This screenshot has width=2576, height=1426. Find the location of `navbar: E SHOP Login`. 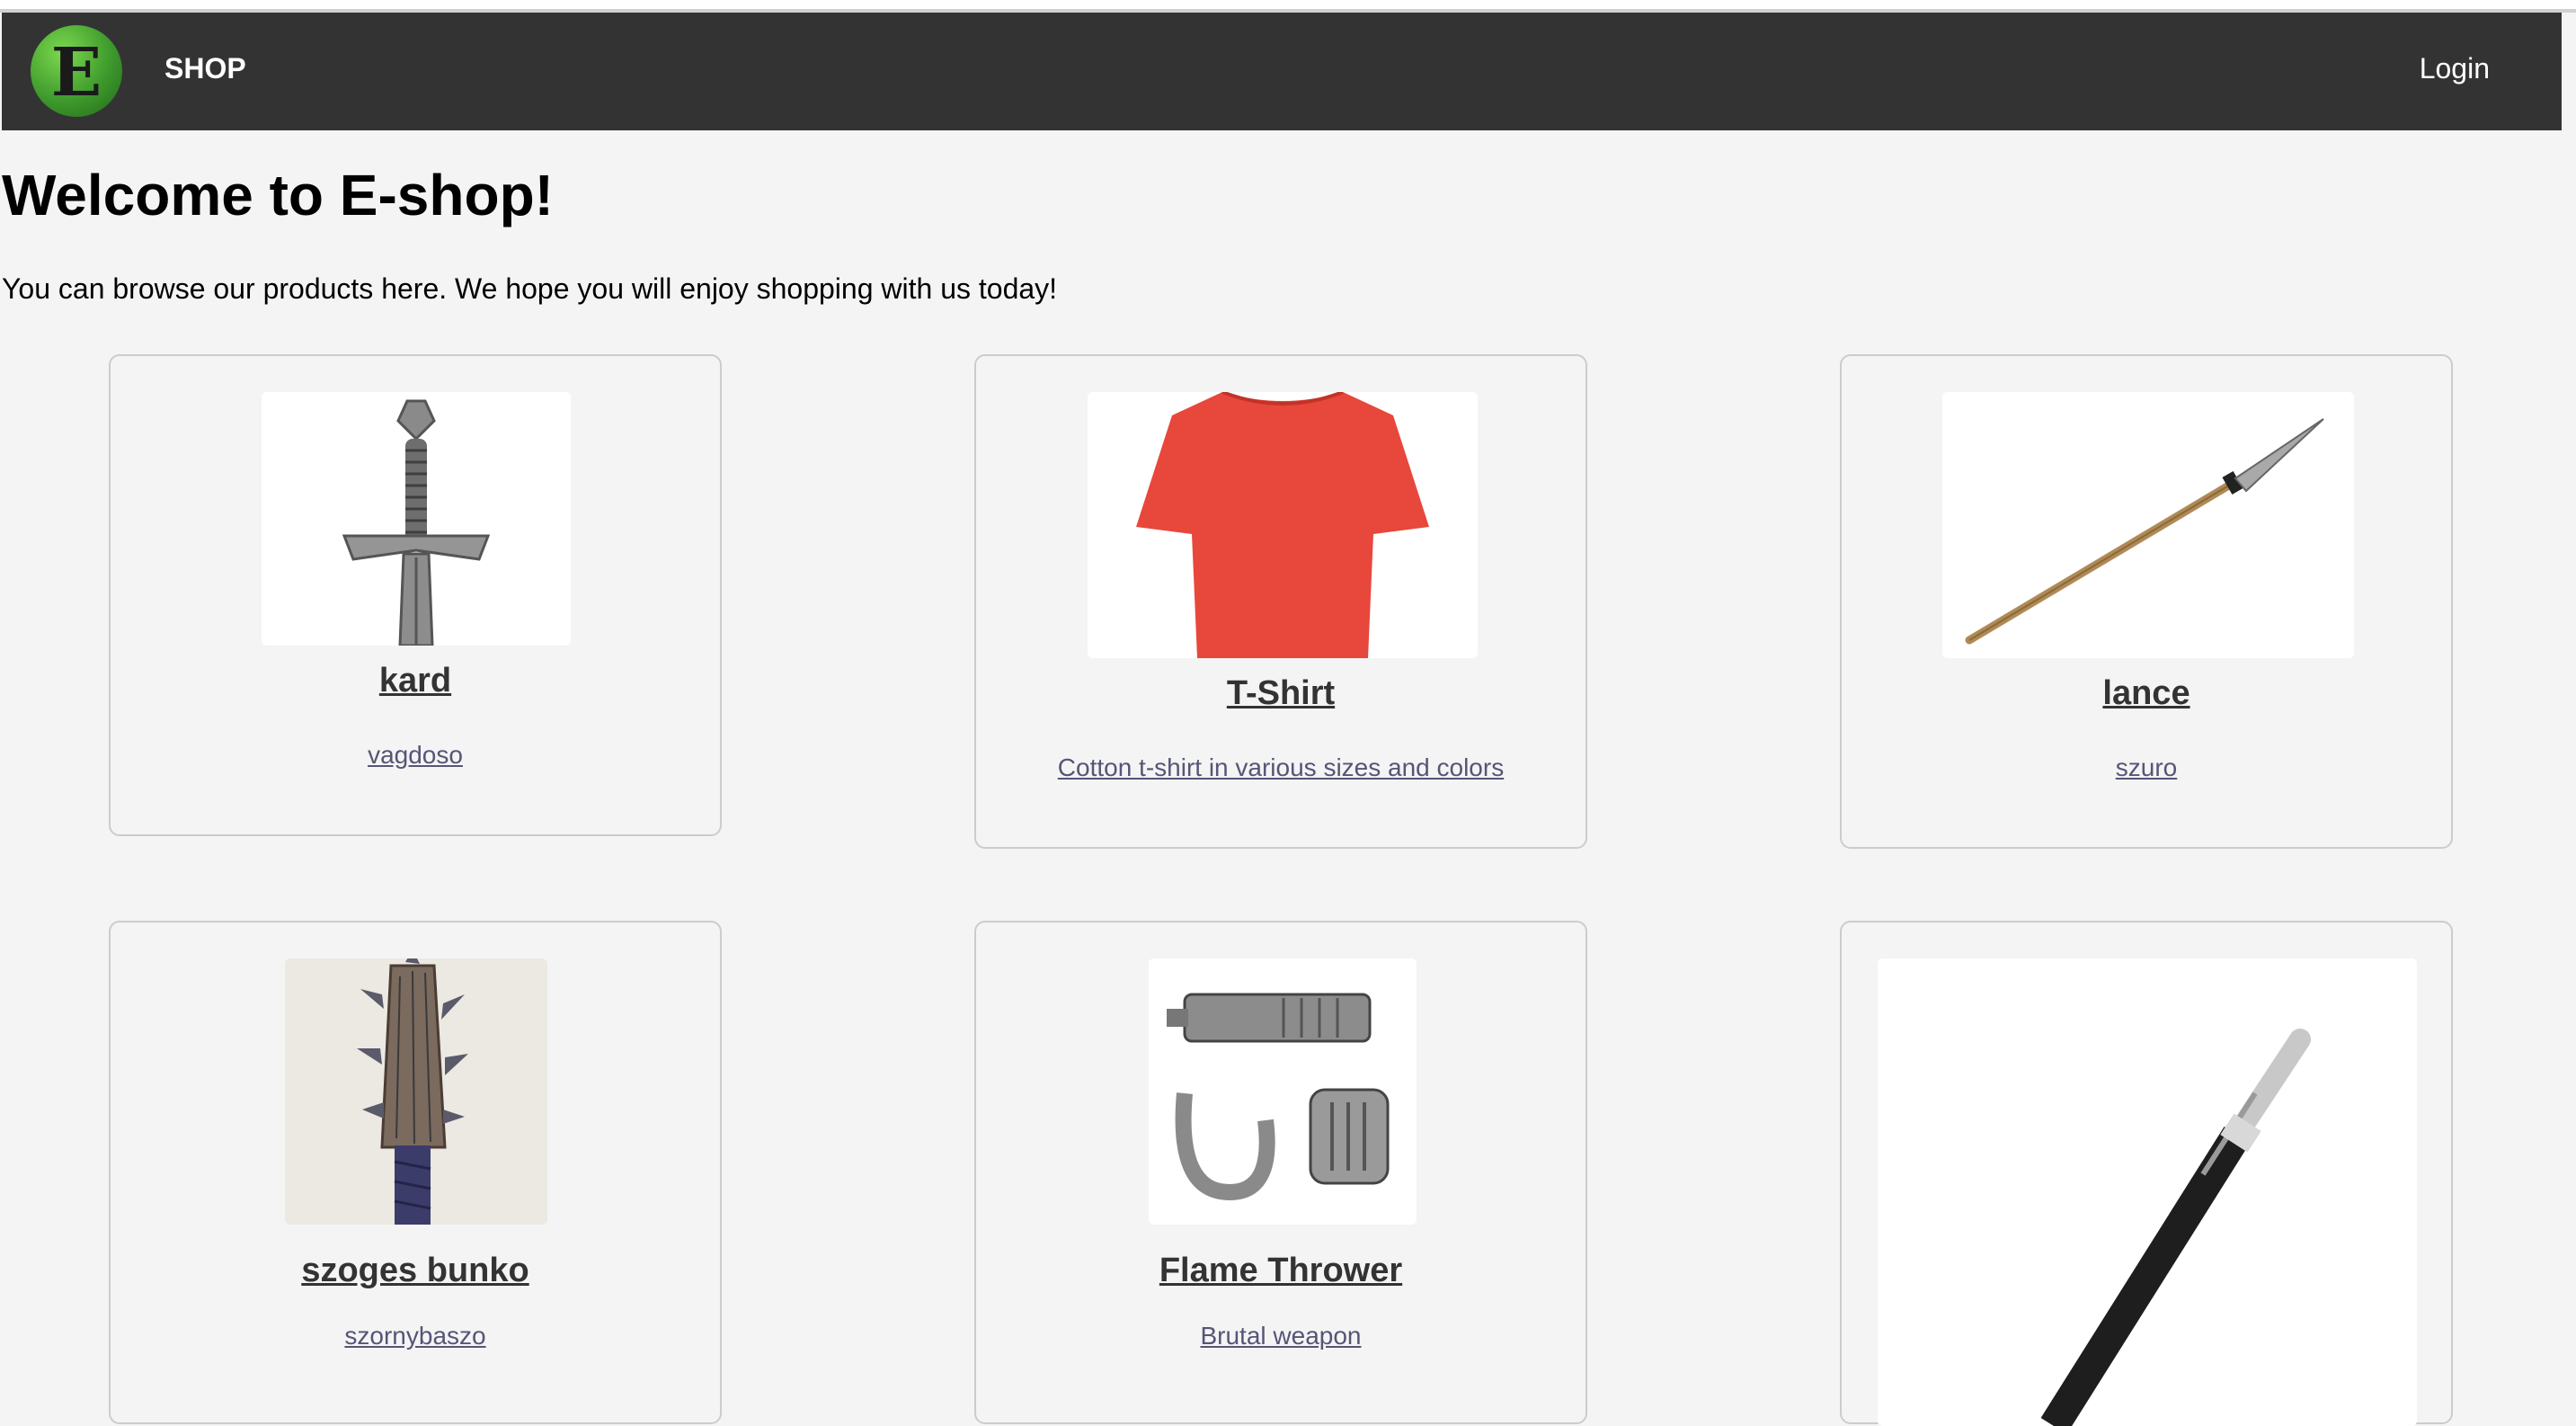

navbar: E SHOP Login is located at coordinates (1282, 71).